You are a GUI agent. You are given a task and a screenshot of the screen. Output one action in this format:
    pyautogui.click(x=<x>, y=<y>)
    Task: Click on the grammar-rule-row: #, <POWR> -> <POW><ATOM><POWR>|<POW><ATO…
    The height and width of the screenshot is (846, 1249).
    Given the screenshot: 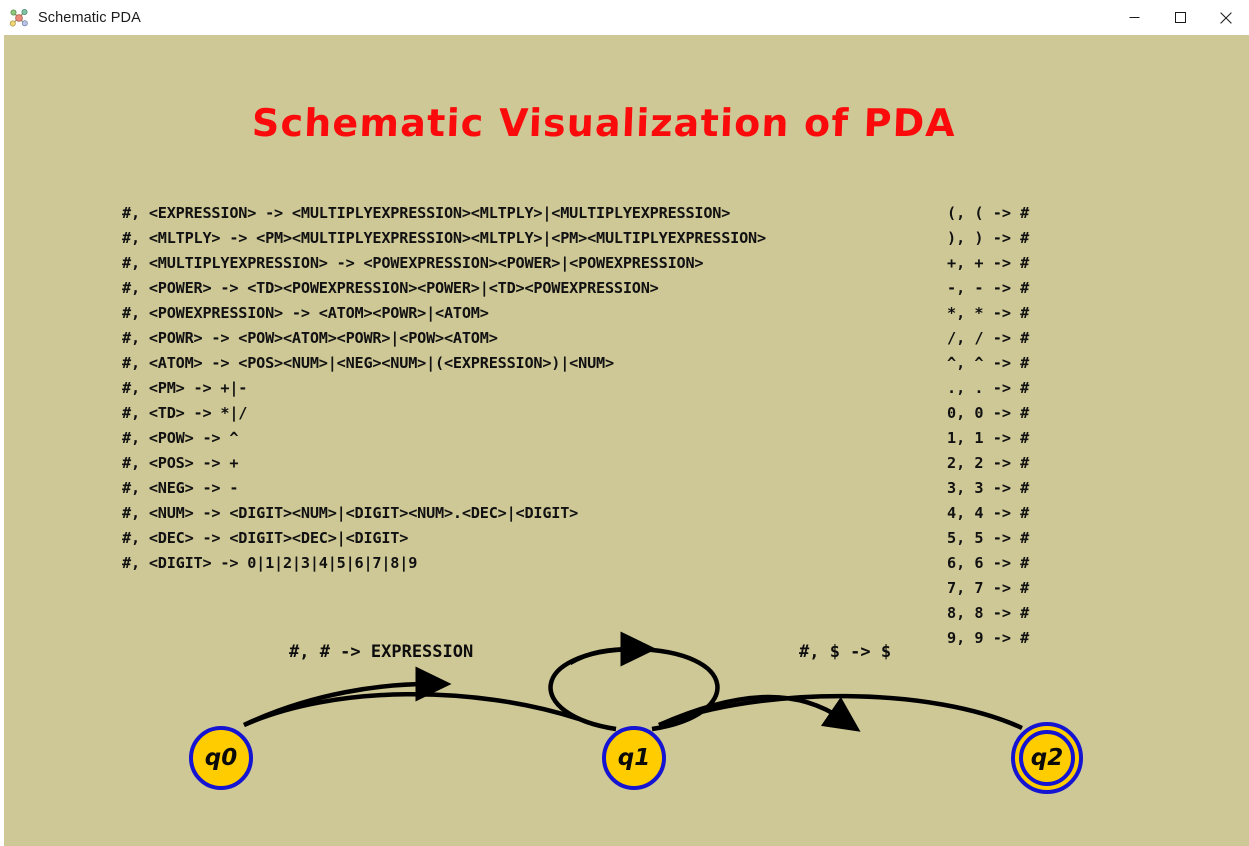 What is the action you would take?
    pyautogui.click(x=310, y=338)
    